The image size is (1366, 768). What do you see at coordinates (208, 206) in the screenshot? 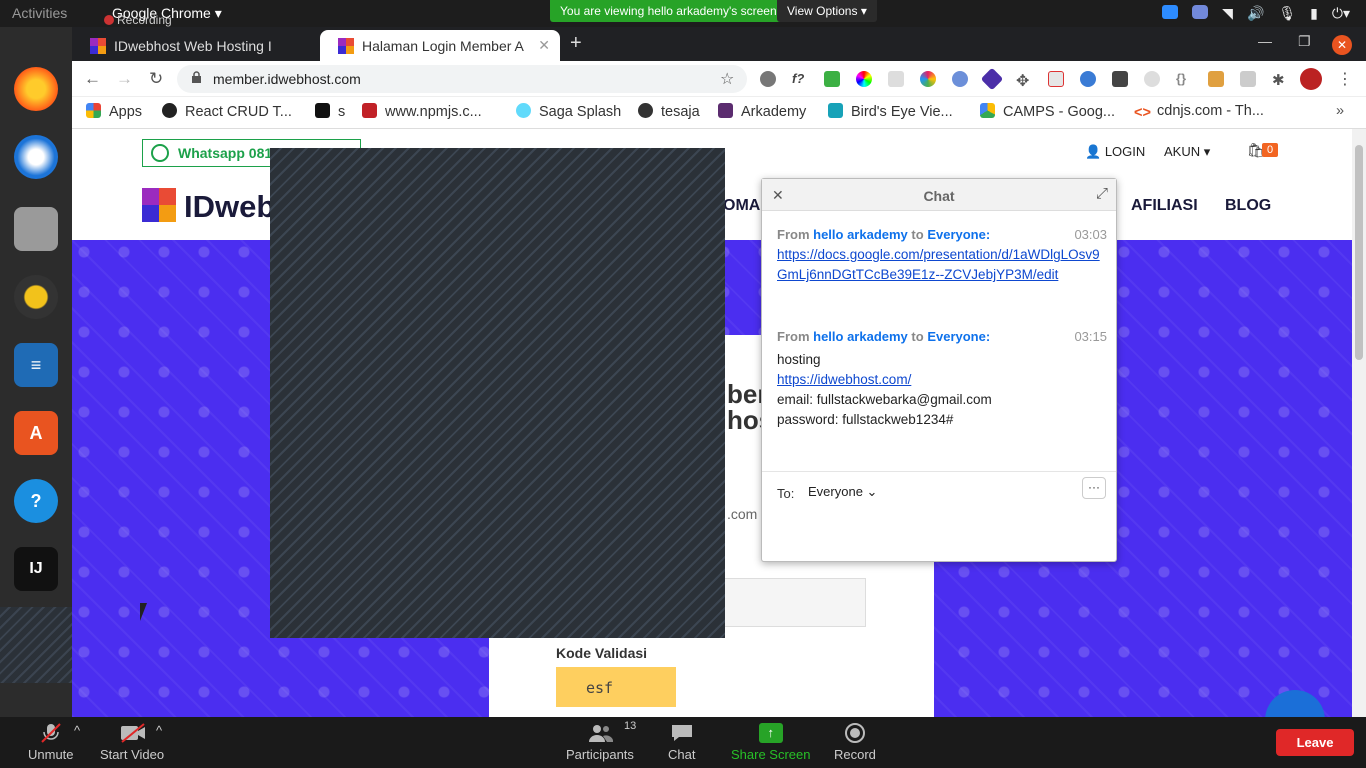
I see `idwebhost-logo: IDweb` at bounding box center [208, 206].